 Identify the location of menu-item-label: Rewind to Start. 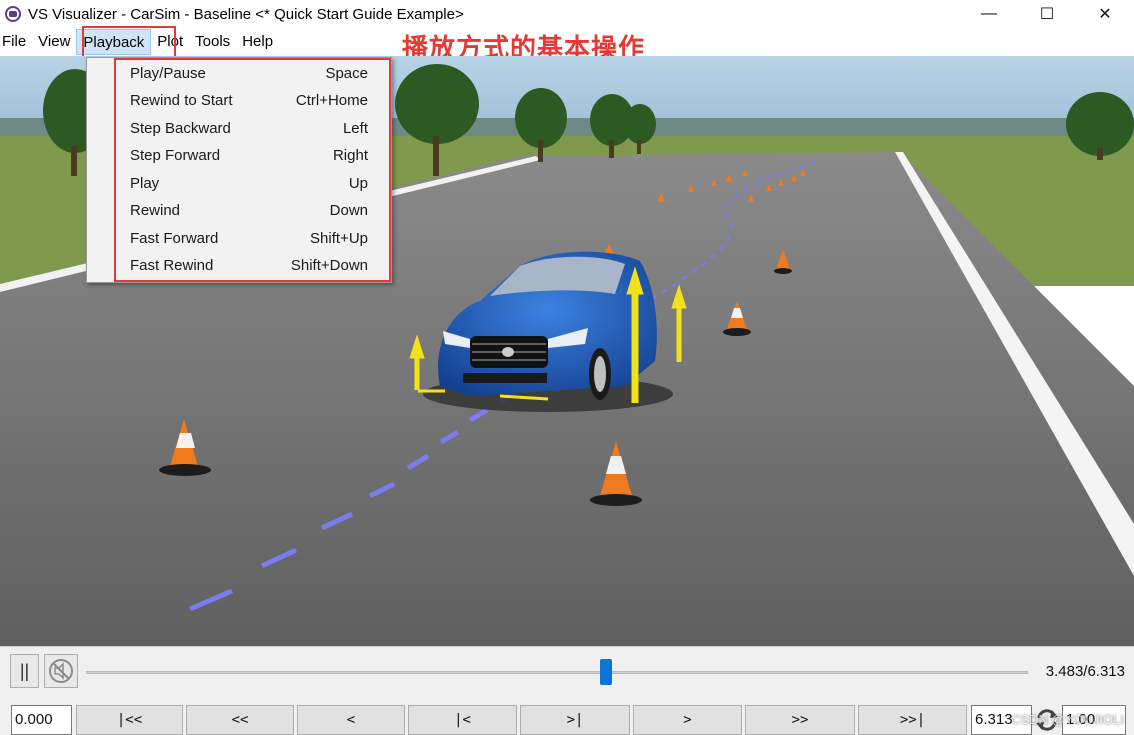
(181, 100).